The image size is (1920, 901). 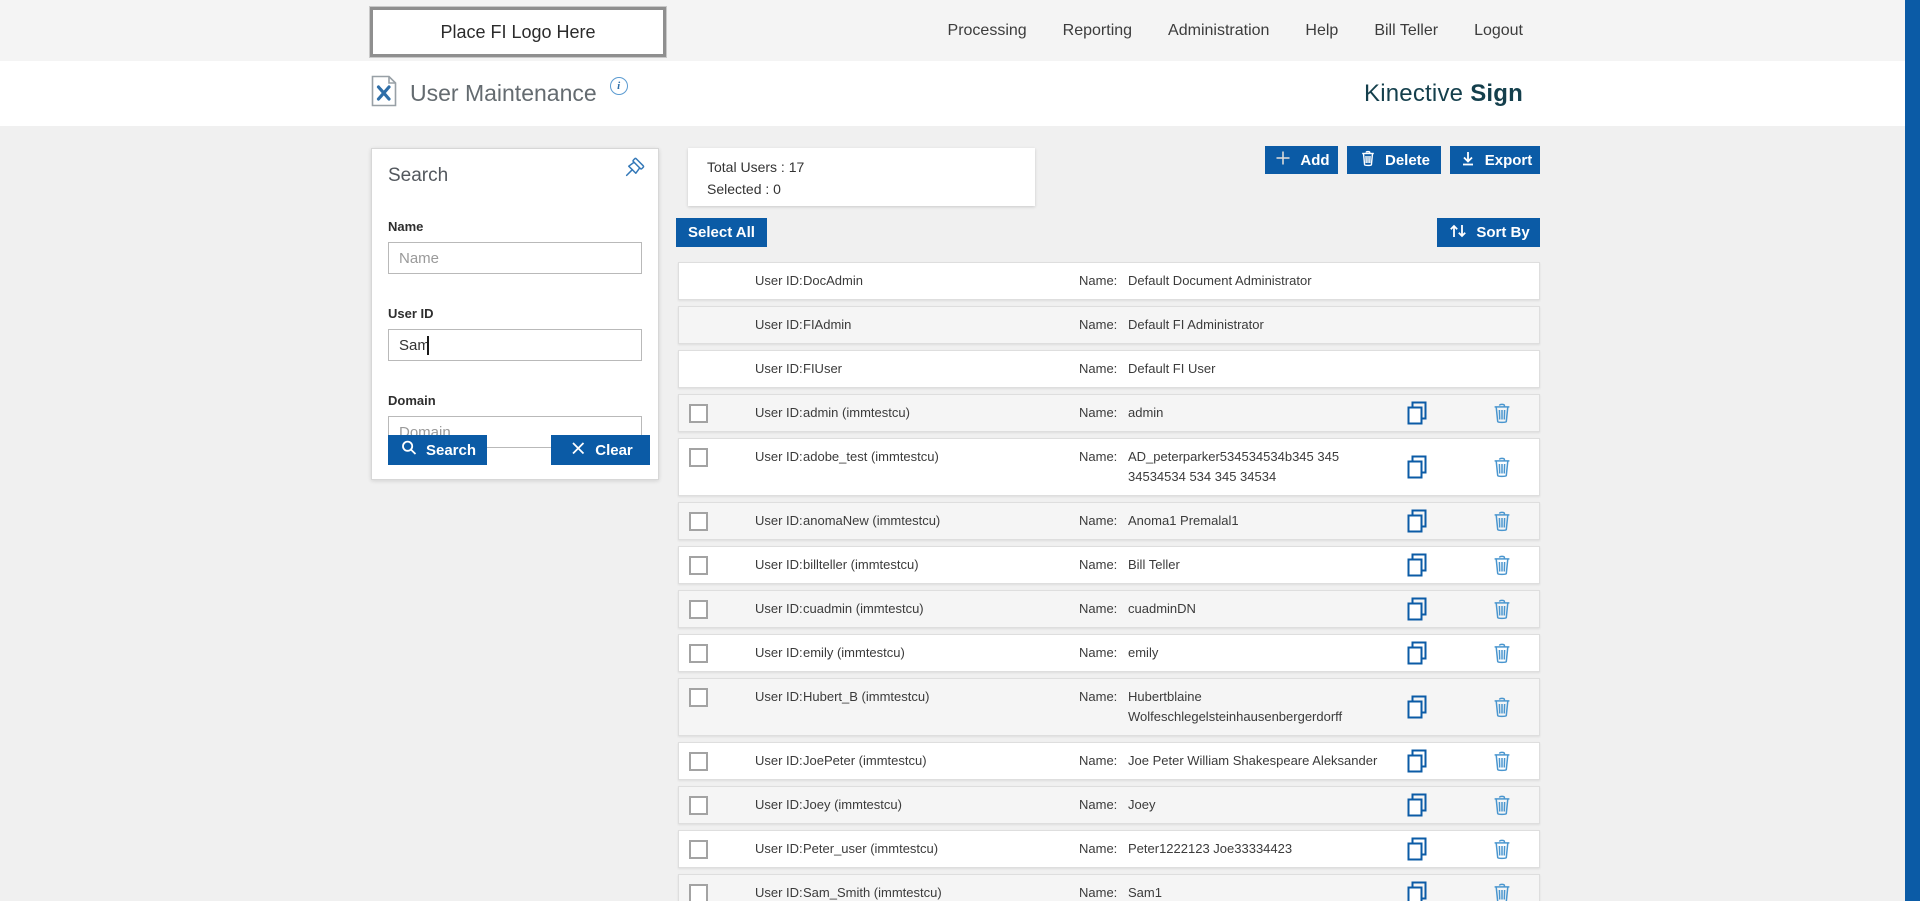 I want to click on nav-processing: Processing, so click(x=987, y=31).